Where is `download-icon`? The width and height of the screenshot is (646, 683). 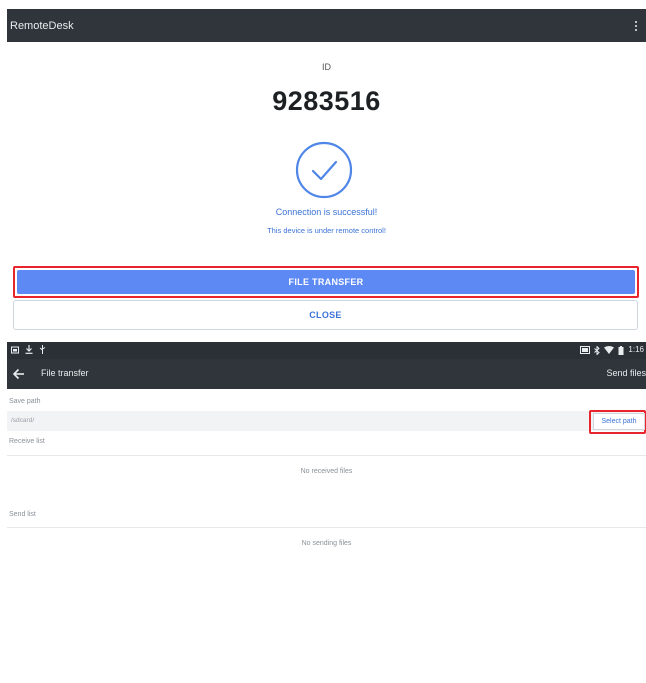
download-icon is located at coordinates (29, 349).